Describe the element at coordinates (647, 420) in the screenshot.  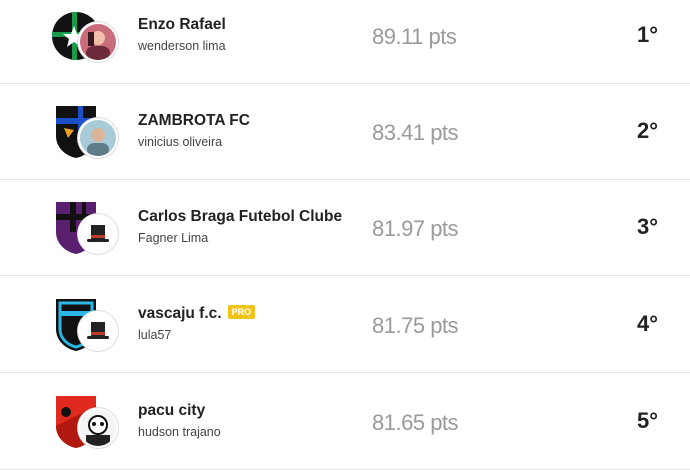
I see `rank-position: 5°` at that location.